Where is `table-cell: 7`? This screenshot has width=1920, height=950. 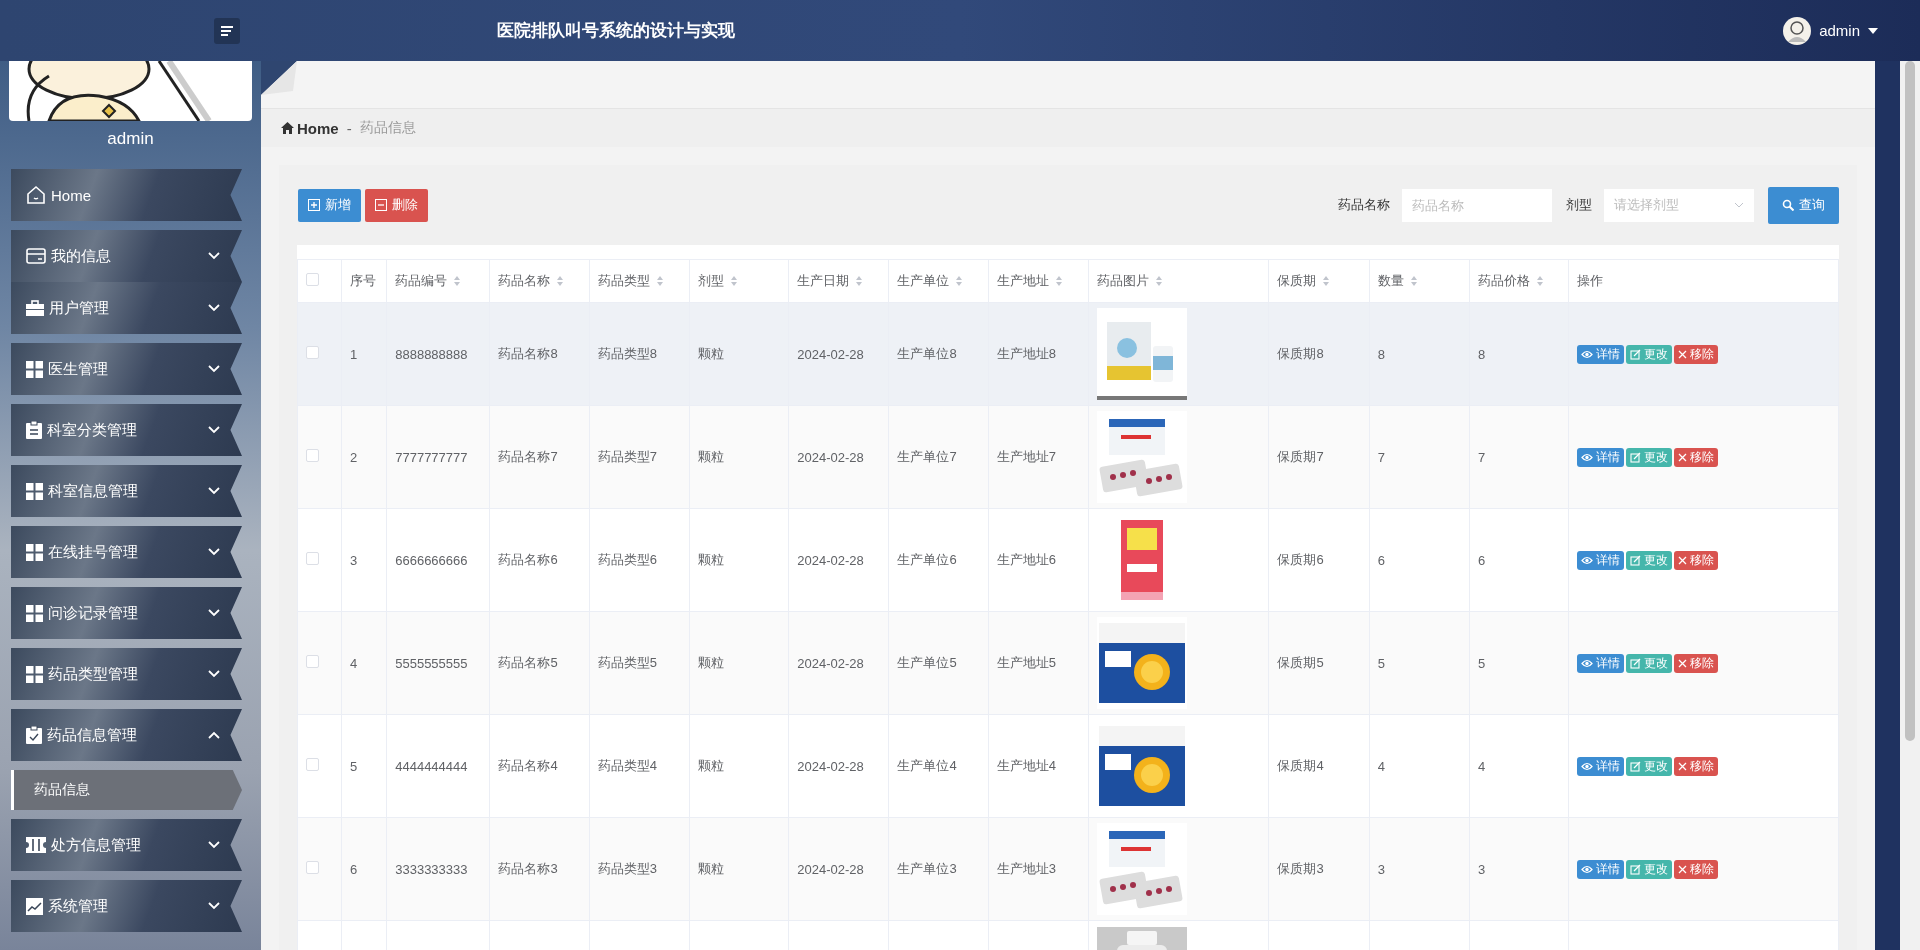
table-cell: 7 is located at coordinates (1481, 457).